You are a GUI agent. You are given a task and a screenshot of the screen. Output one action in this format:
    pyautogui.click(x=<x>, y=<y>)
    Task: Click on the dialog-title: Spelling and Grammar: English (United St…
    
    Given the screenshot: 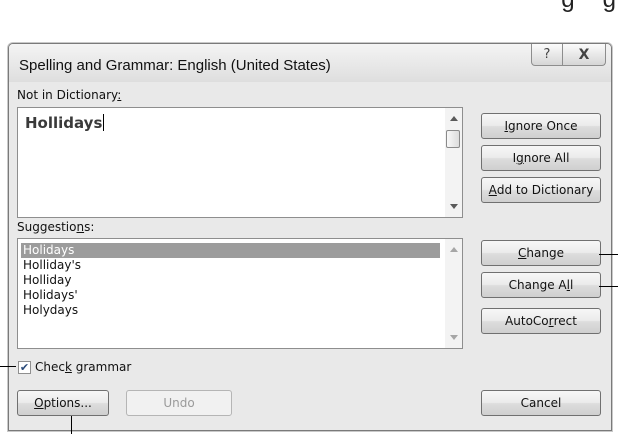 What is the action you would take?
    pyautogui.click(x=175, y=65)
    